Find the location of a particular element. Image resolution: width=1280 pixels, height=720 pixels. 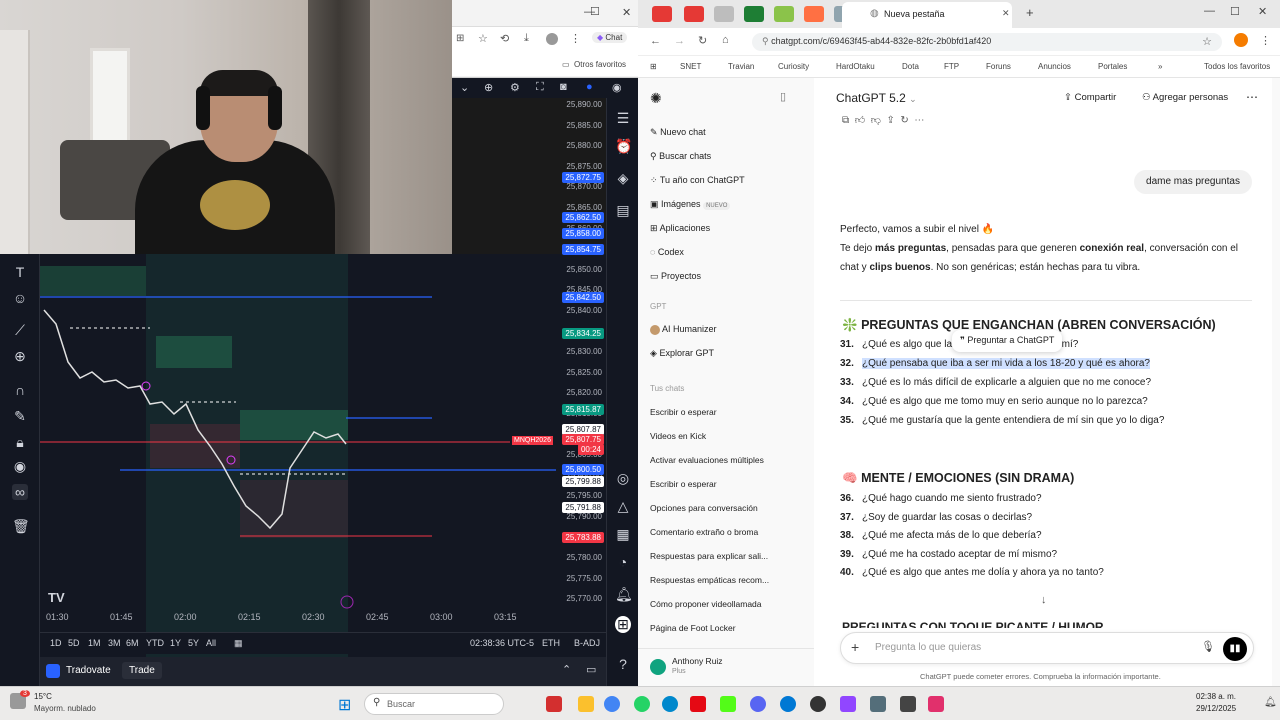

bookmark-anuncios: Anuncios is located at coordinates (1054, 66).